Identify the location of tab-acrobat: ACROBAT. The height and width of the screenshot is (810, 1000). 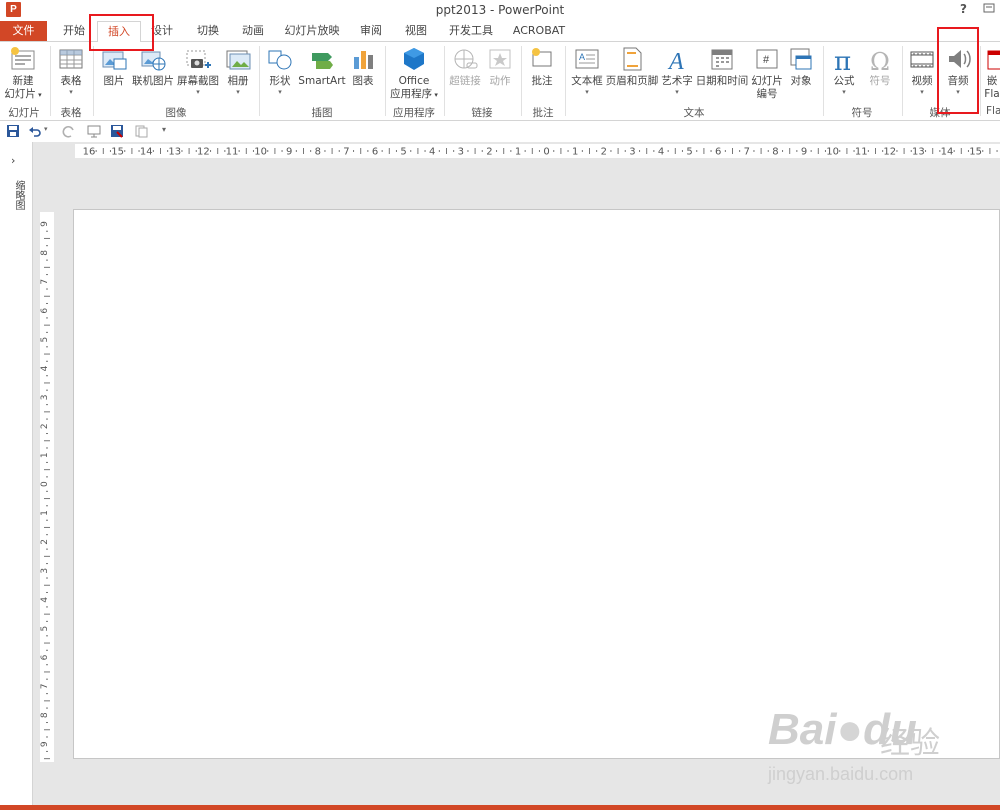
(539, 31).